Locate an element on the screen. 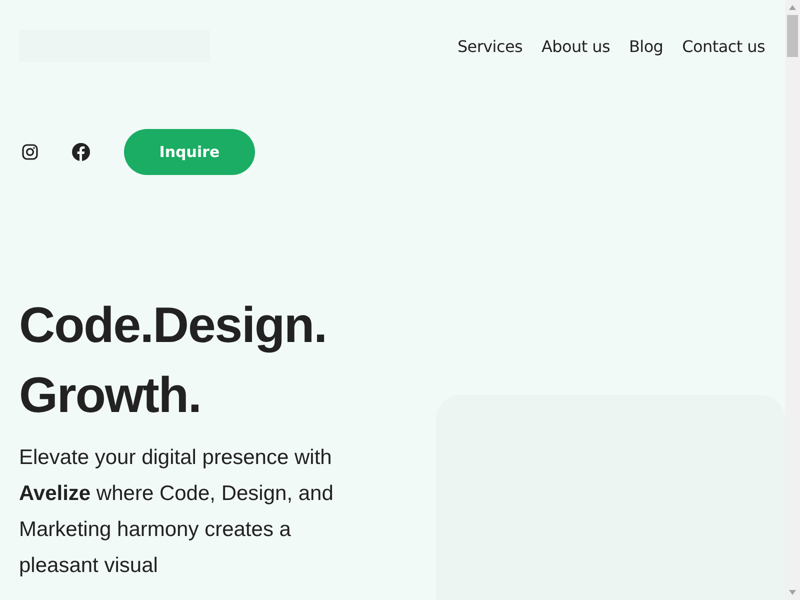 This screenshot has height=600, width=800. nav-link: About us is located at coordinates (576, 46).